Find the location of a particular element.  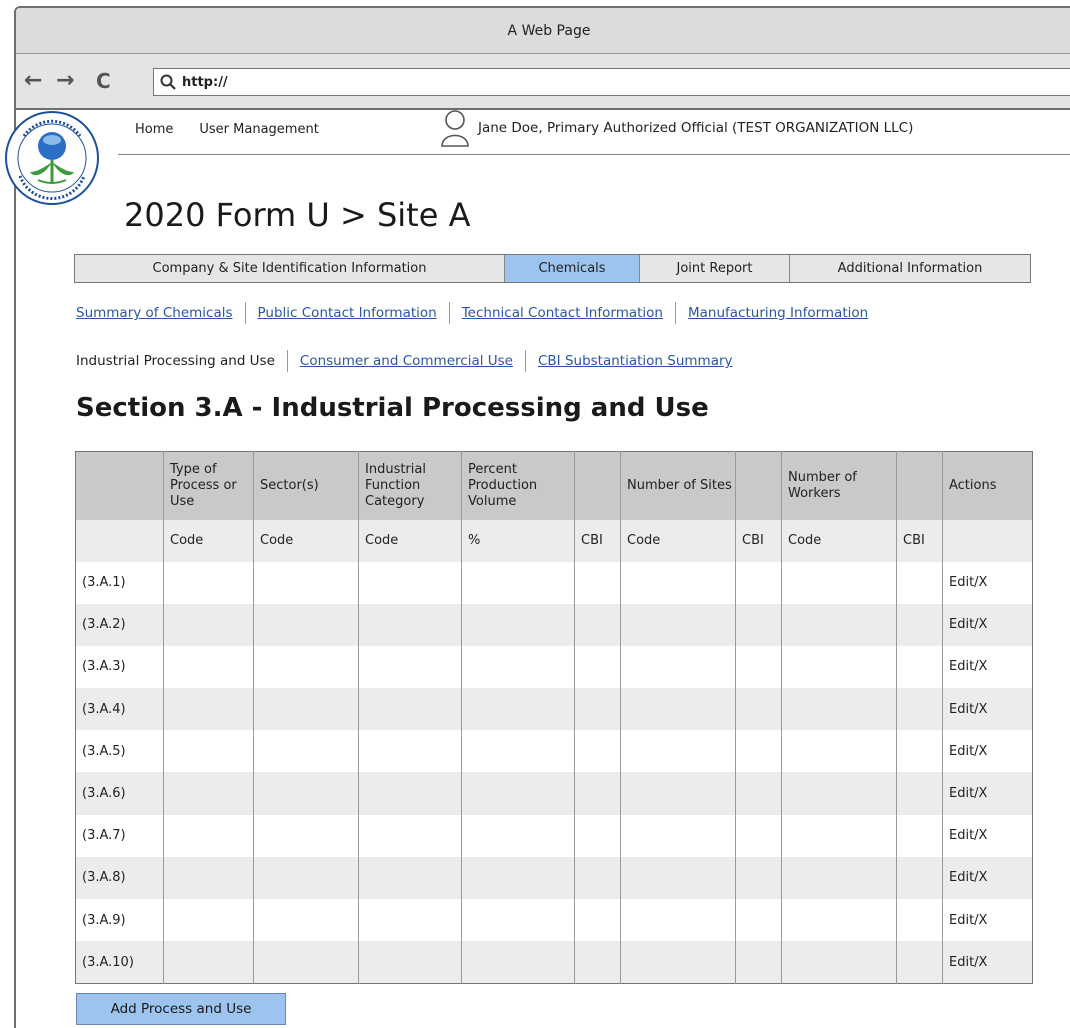

link-public-contact-information: Public Contact Information is located at coordinates (347, 313).